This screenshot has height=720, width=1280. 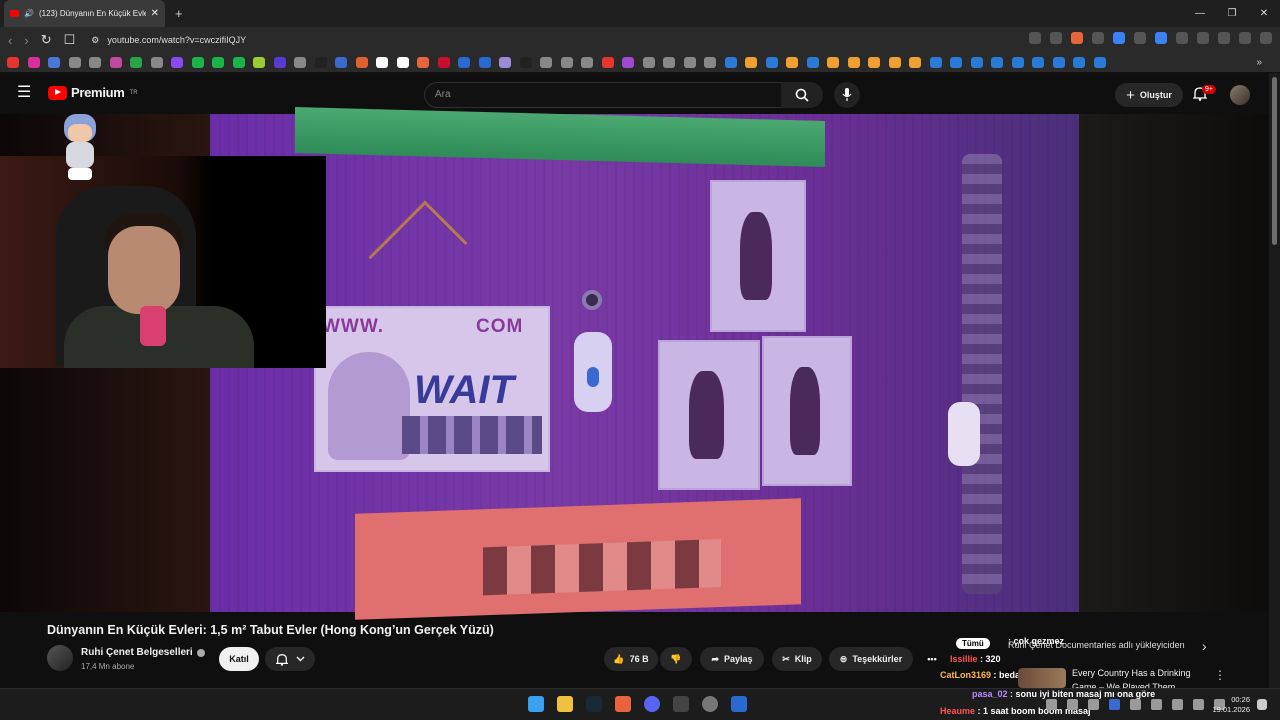 I want to click on next-video-thumbnail, so click(x=1042, y=678).